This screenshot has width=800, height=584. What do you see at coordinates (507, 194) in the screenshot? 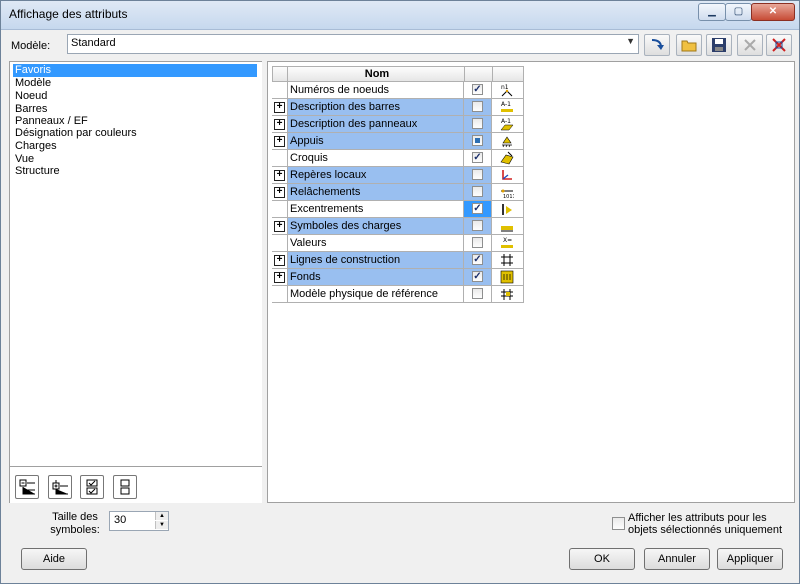
I see `releases-icon: 1011` at bounding box center [507, 194].